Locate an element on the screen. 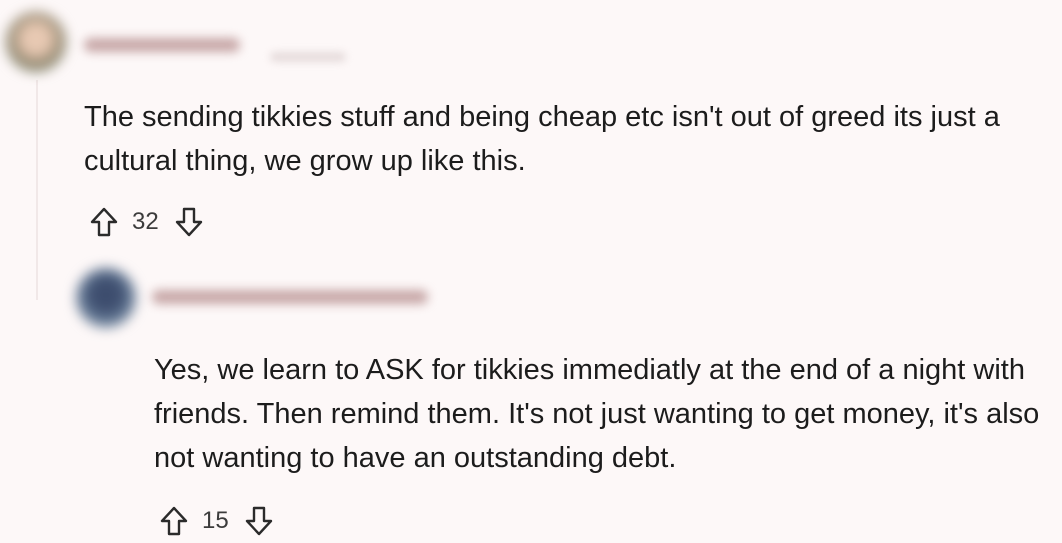 This screenshot has height=543, width=1062. vote-bar: 15 is located at coordinates (216, 521).